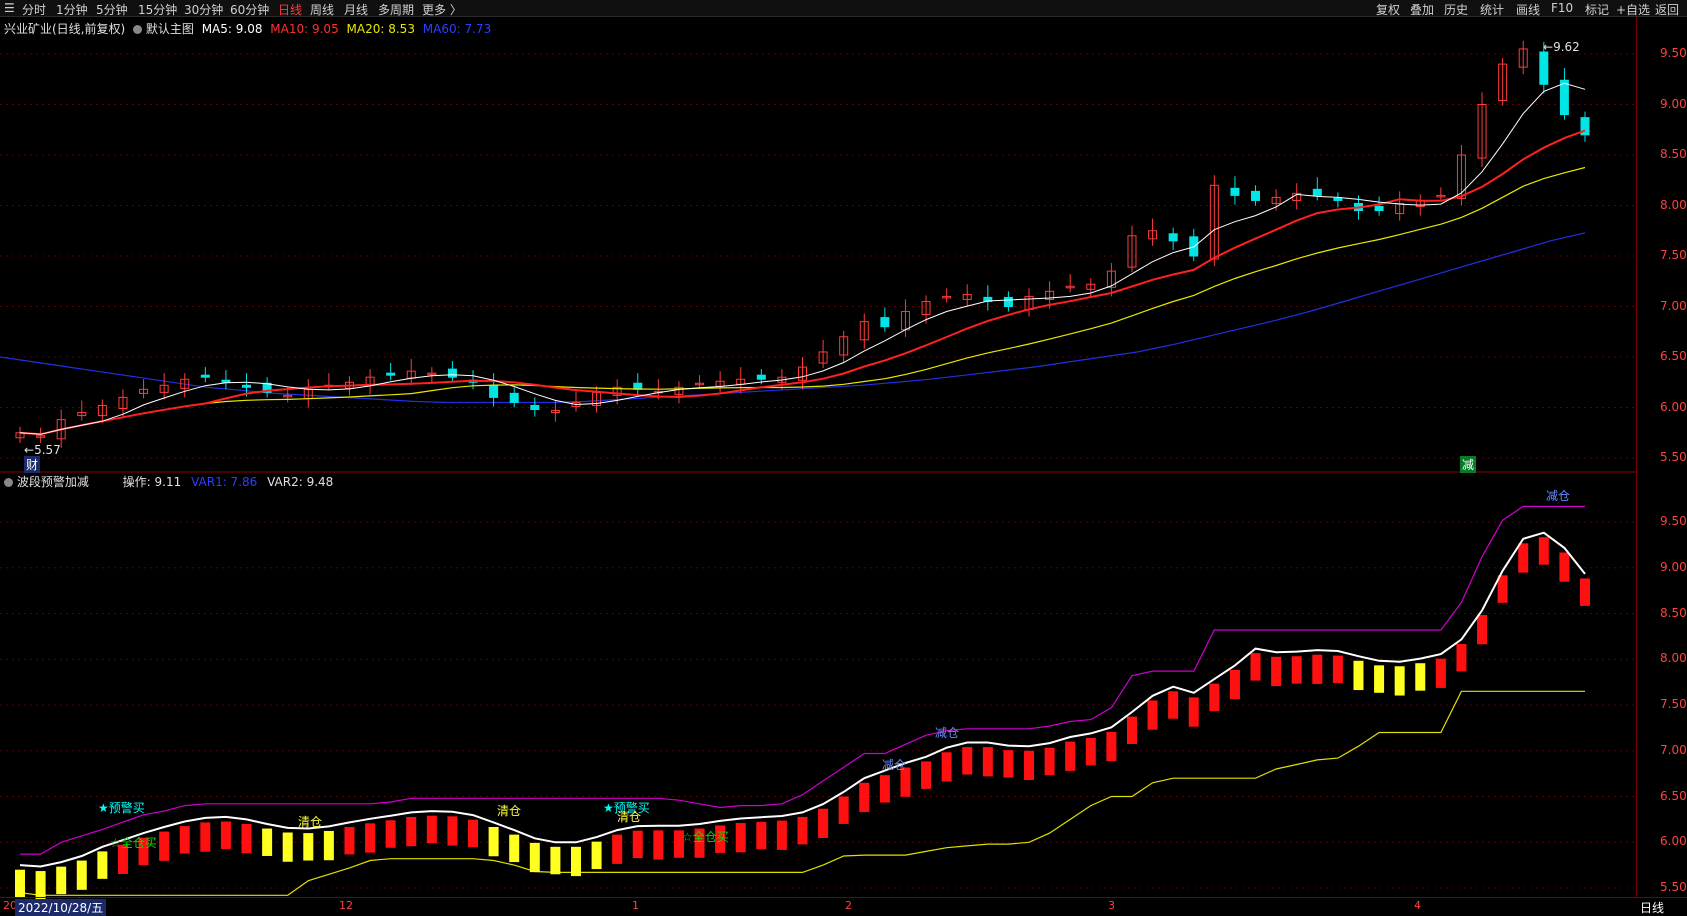  Describe the element at coordinates (1652, 907) in the screenshot. I see `period-button: 日线` at that location.